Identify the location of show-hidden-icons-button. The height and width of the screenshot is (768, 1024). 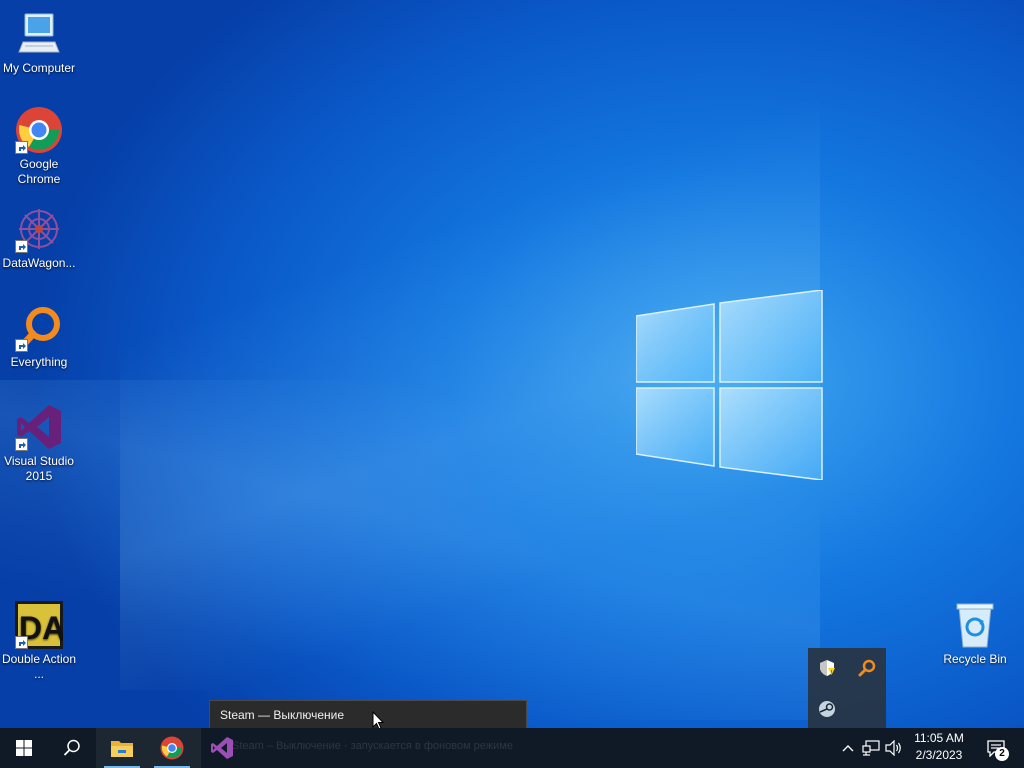
(848, 748).